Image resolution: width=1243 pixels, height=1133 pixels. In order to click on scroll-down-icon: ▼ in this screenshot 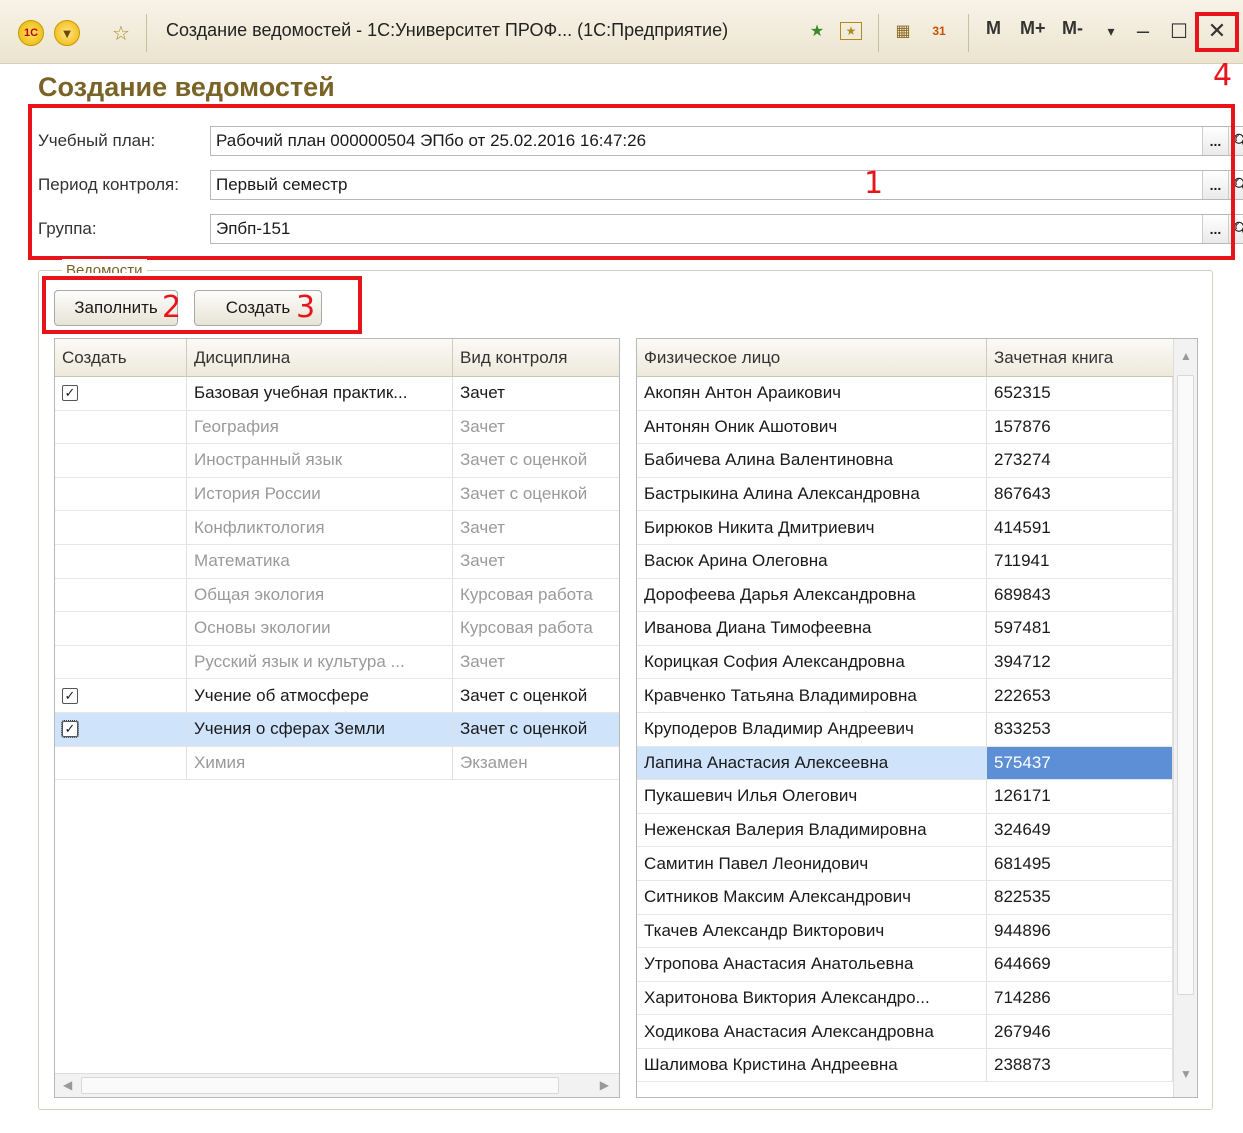, I will do `click(1186, 1074)`.